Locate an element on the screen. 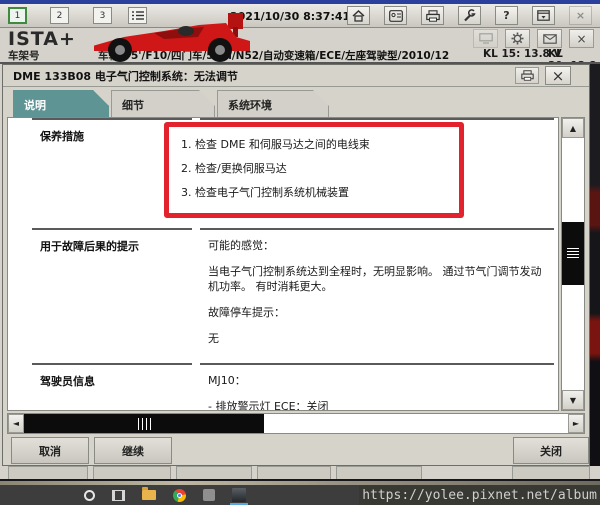 The height and width of the screenshot is (505, 600). section-label: 用于故障后果的提示 is located at coordinates (112, 295).